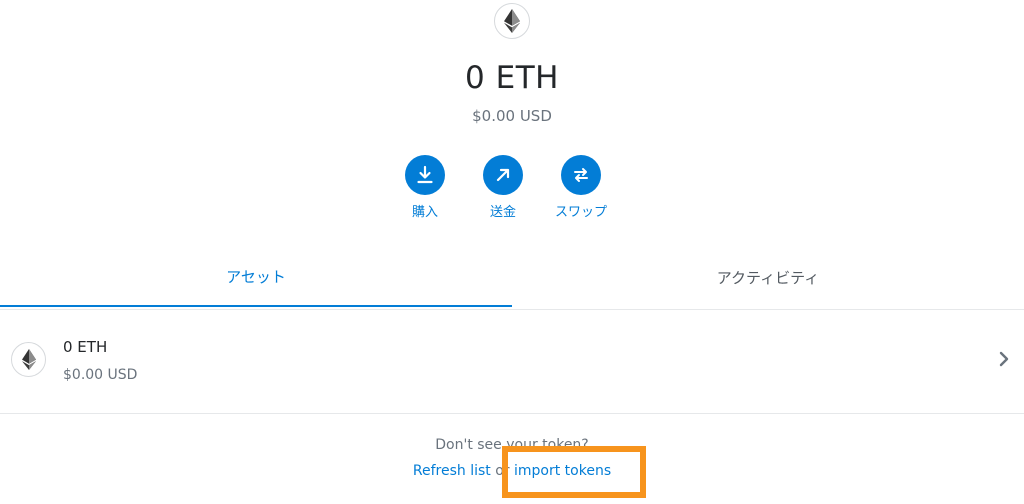 The height and width of the screenshot is (504, 1024). What do you see at coordinates (768, 277) in the screenshot?
I see `tab-activity: アクティビティ` at bounding box center [768, 277].